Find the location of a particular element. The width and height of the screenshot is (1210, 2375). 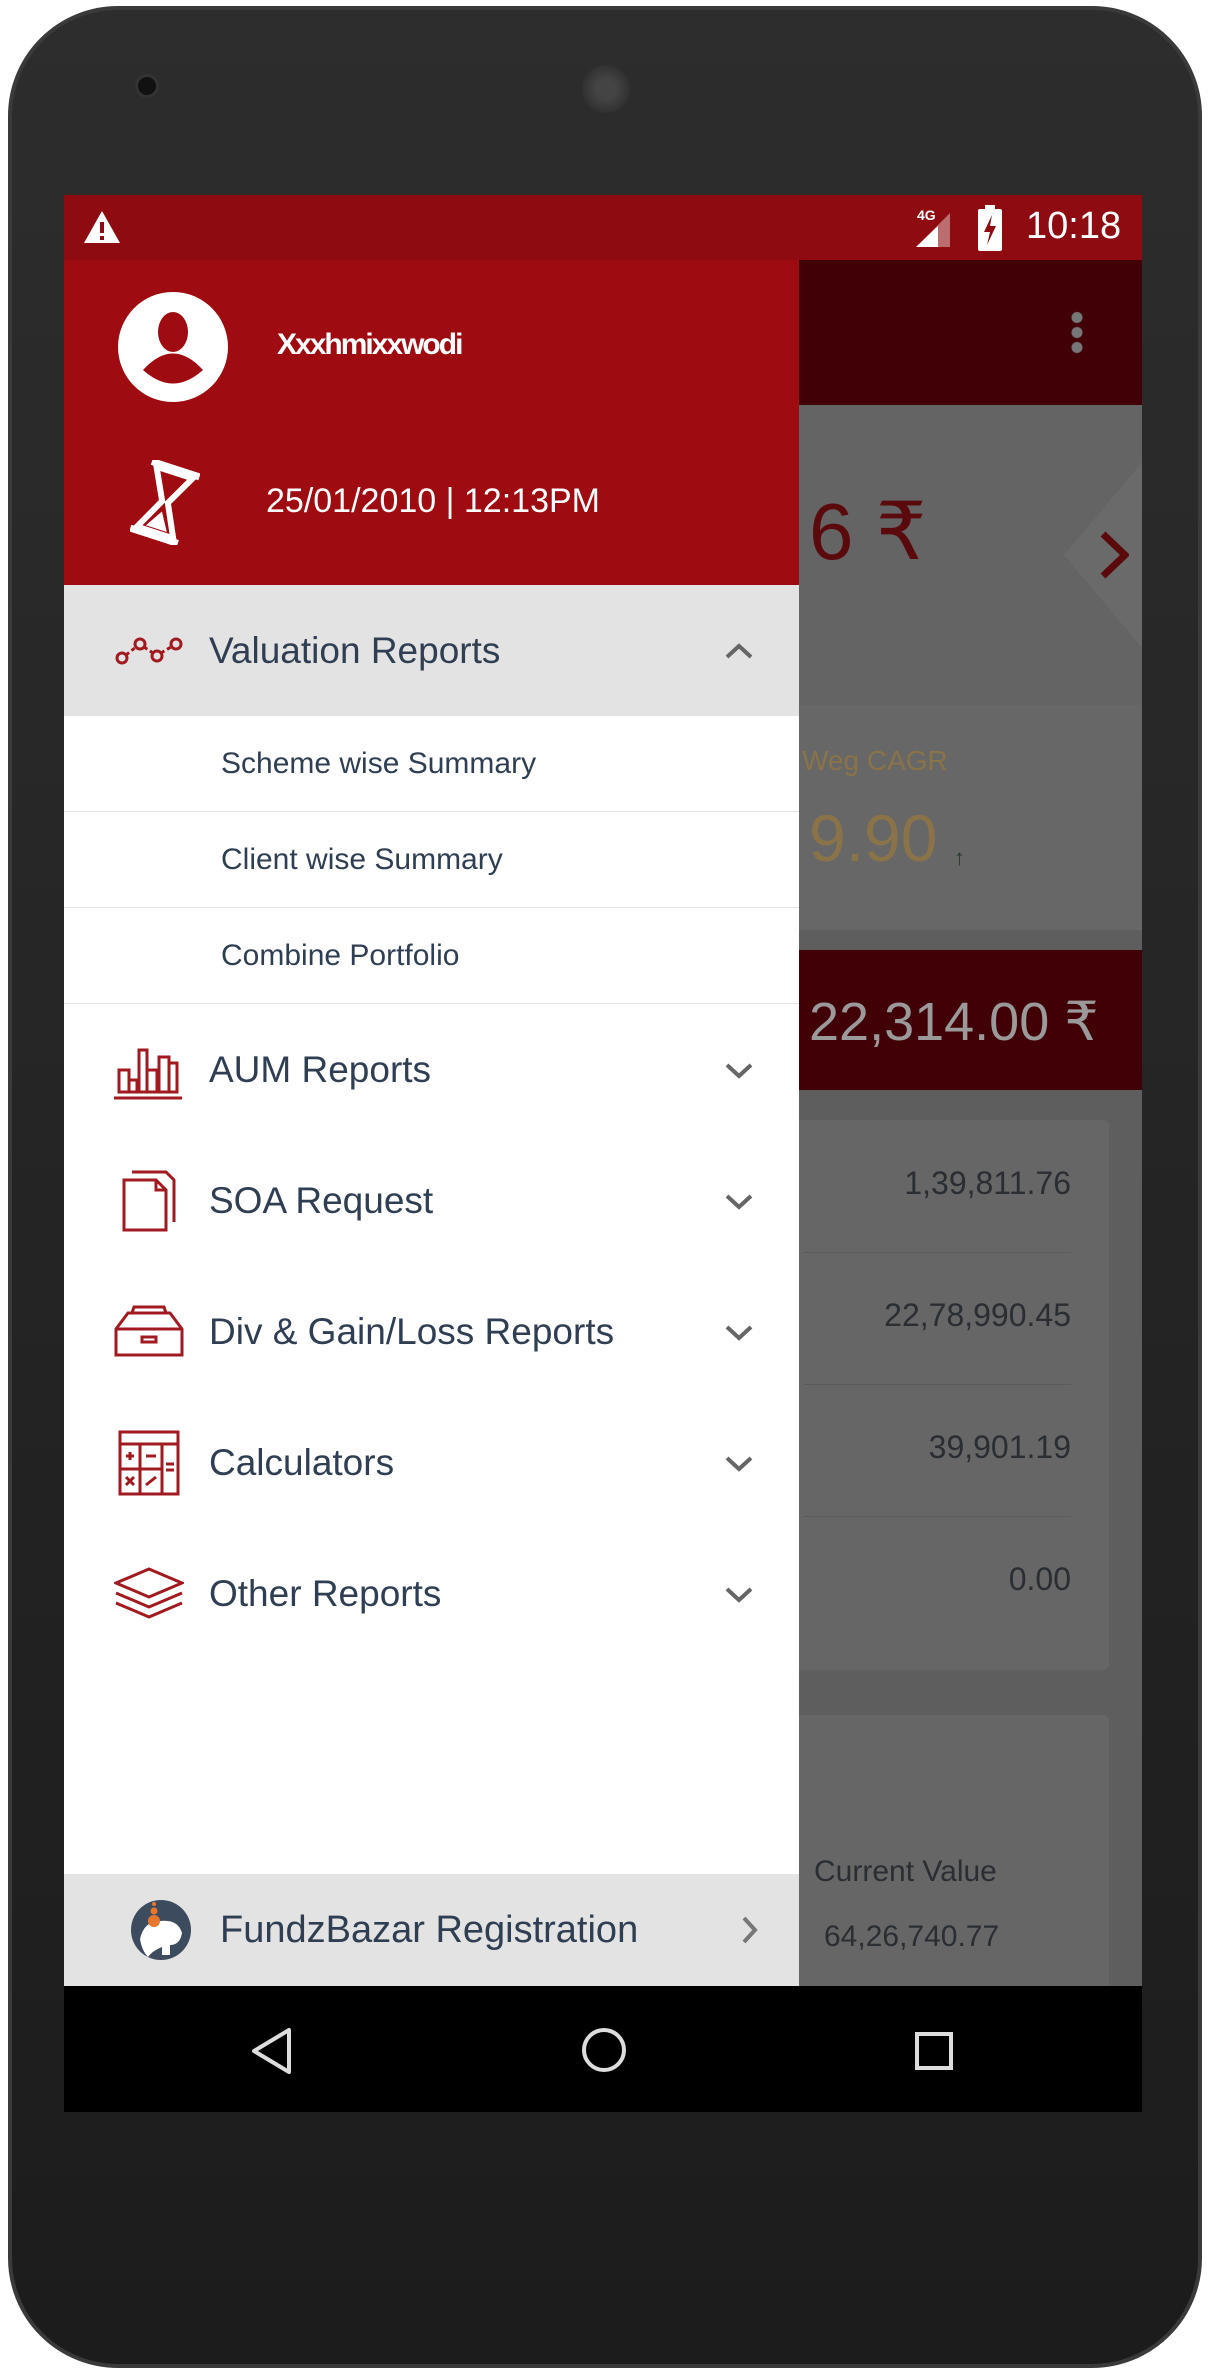

signal-icon is located at coordinates (933, 230).